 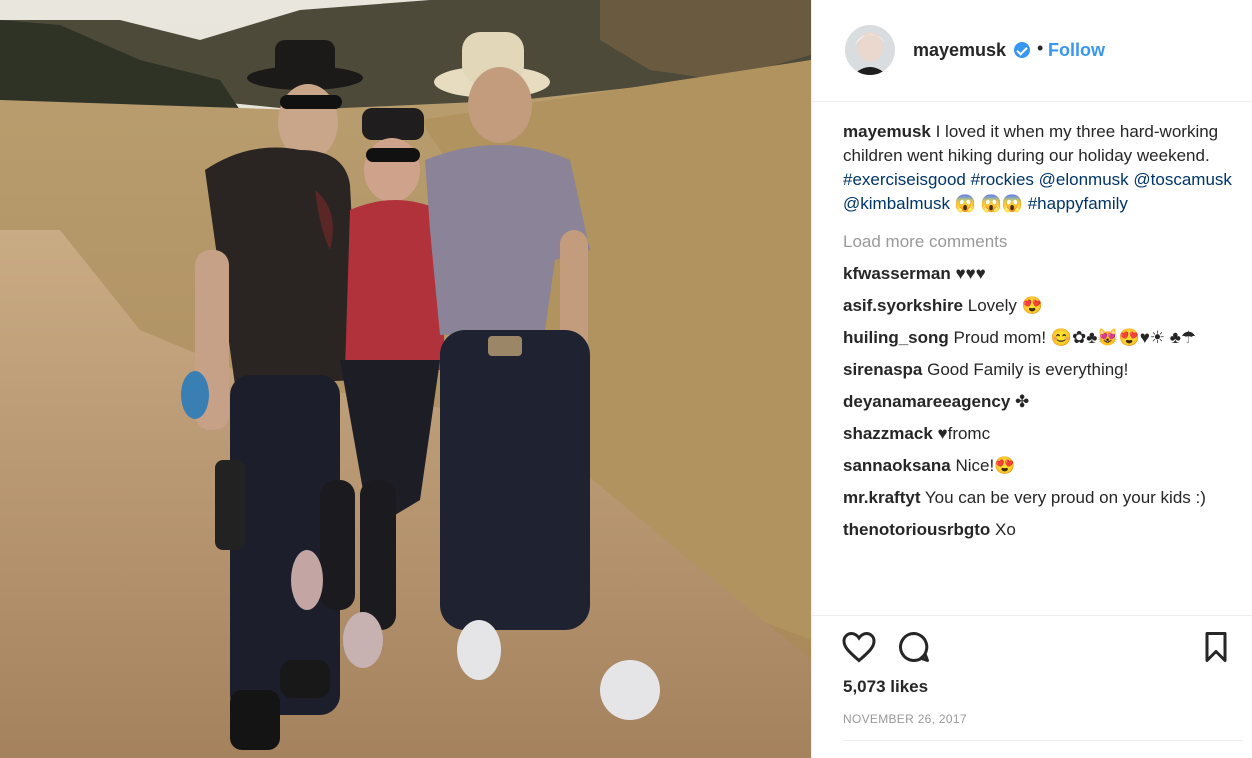 What do you see at coordinates (904, 179) in the screenshot?
I see `hashtag-exerciseisgood: #exerciseisgood` at bounding box center [904, 179].